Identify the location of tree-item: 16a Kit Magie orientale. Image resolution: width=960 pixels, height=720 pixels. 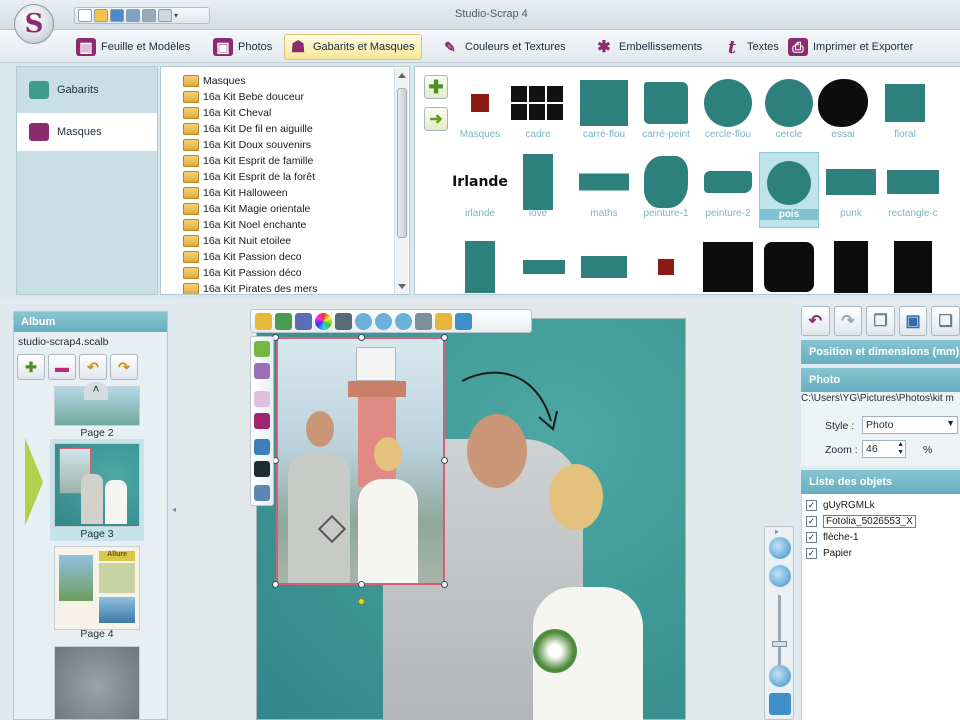
(246, 209).